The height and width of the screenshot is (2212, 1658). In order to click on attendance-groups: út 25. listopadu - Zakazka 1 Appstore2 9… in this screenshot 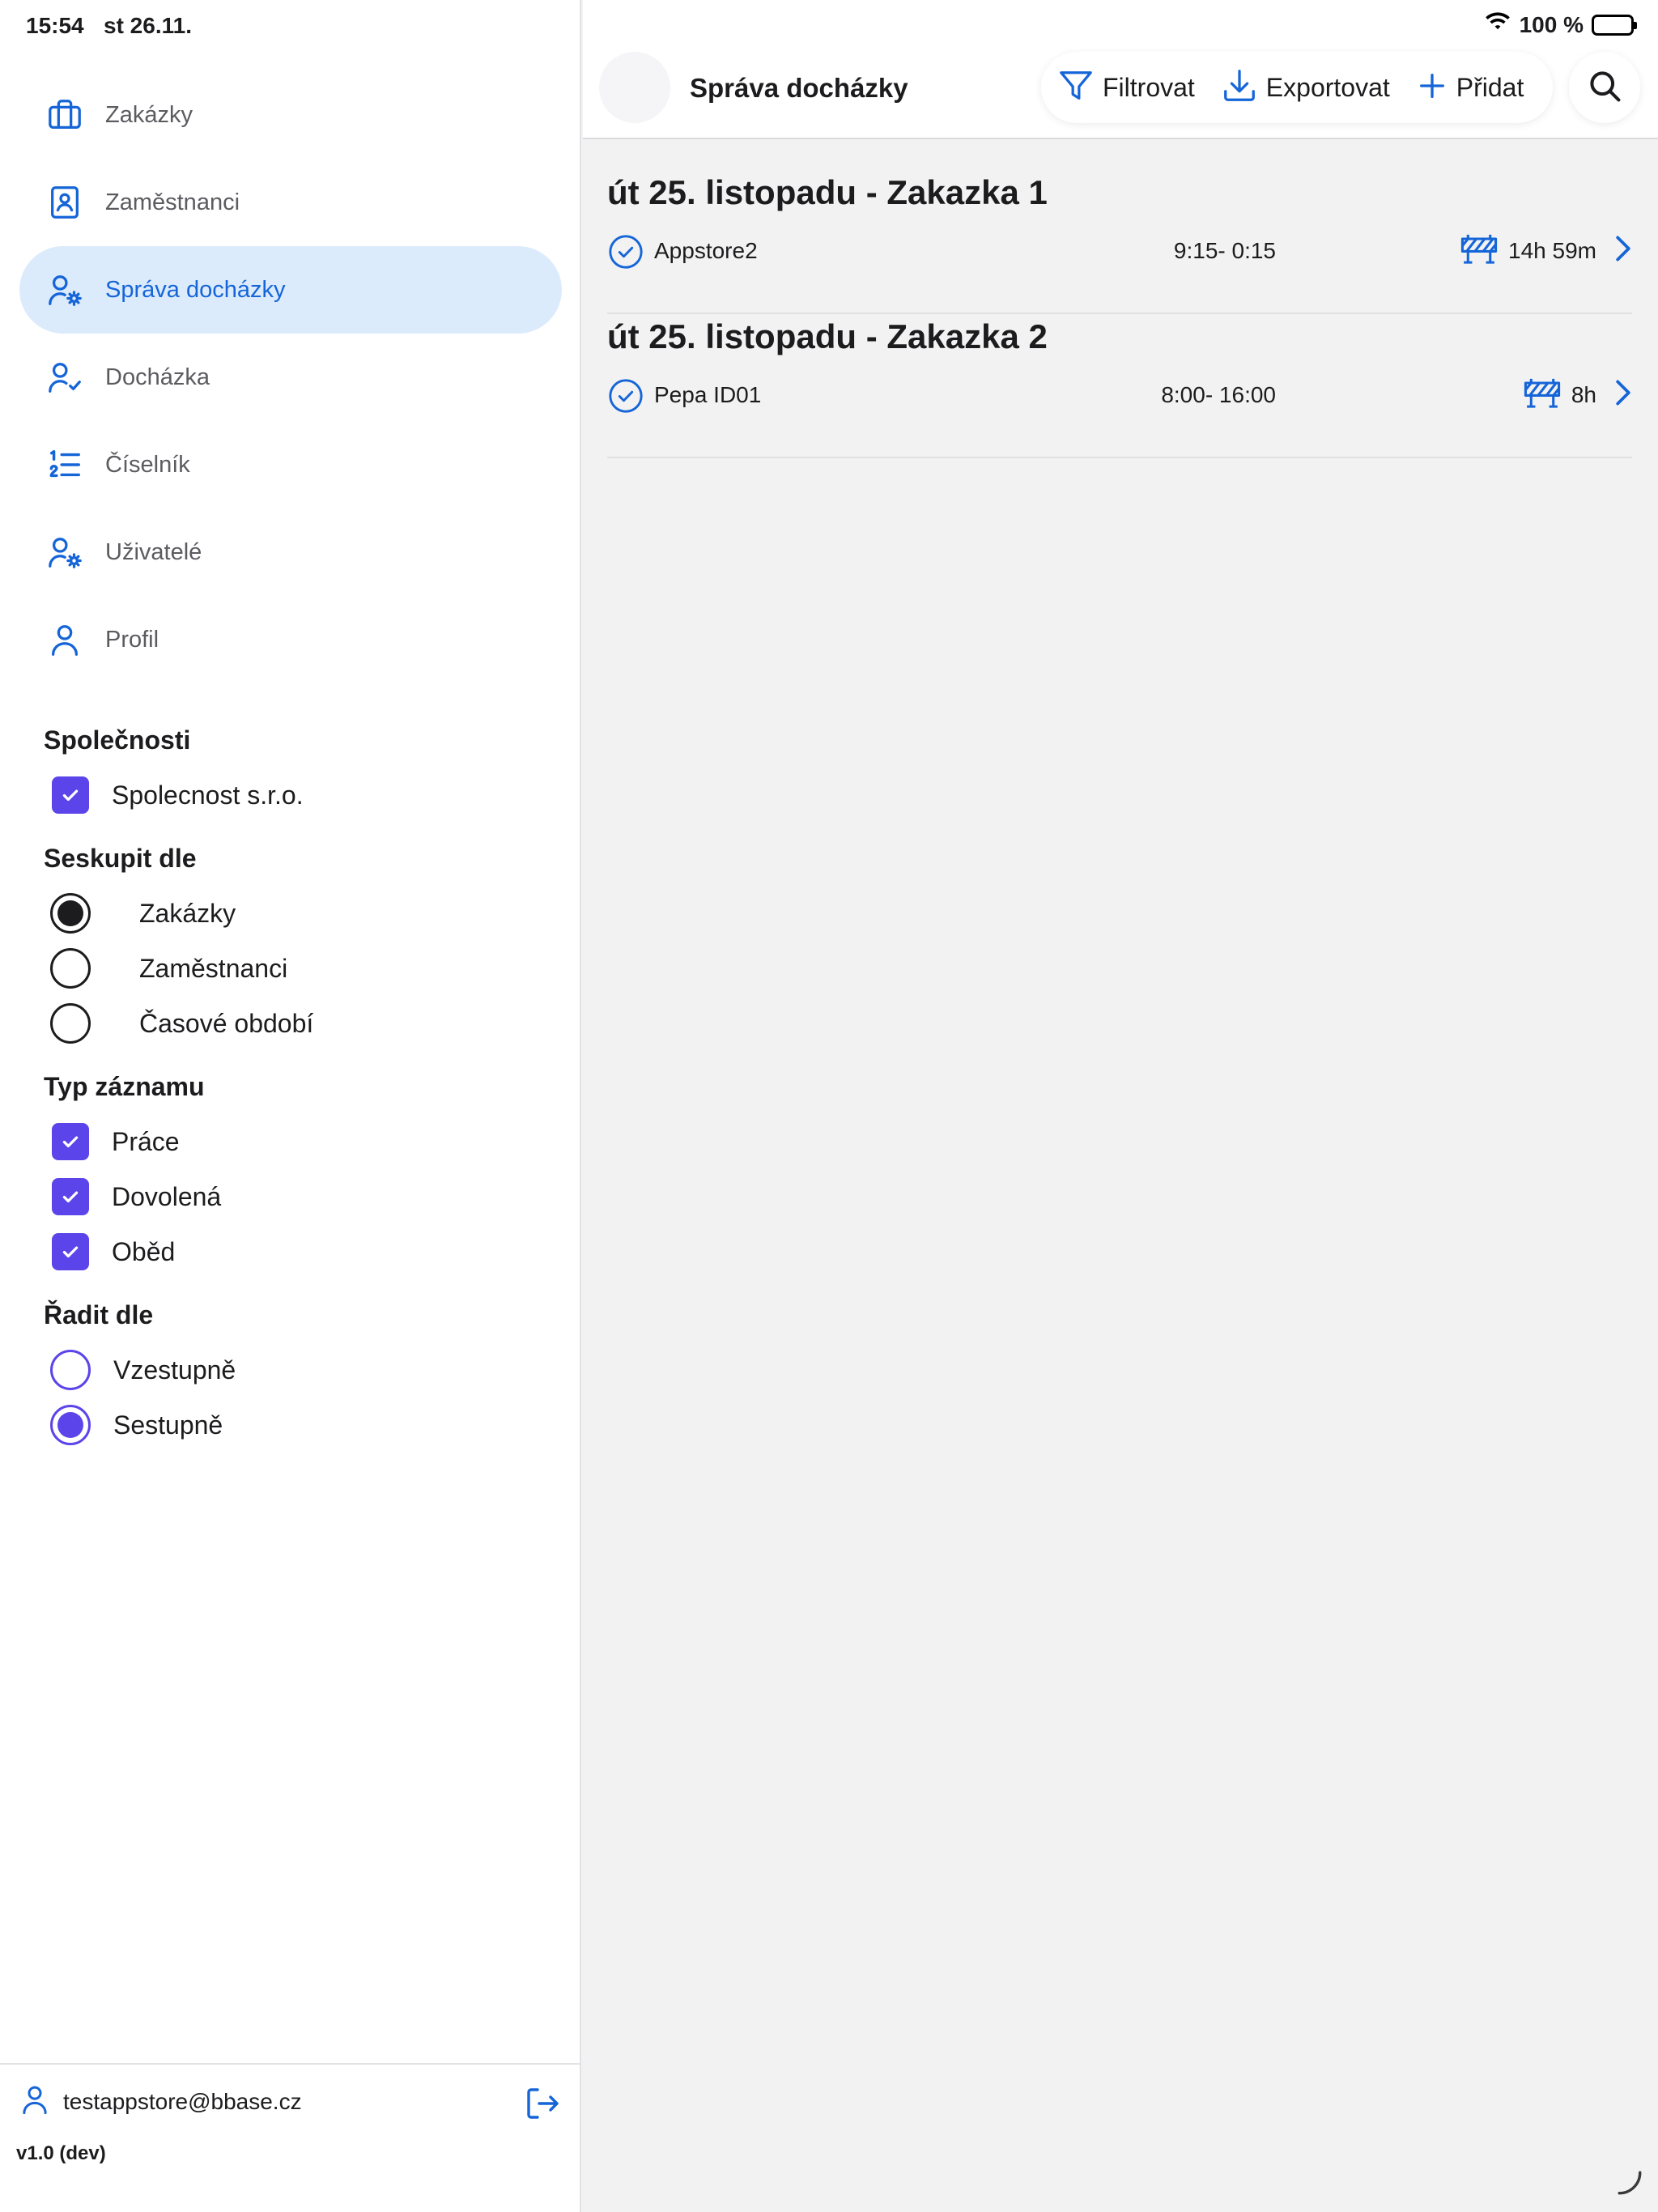, I will do `click(1119, 314)`.